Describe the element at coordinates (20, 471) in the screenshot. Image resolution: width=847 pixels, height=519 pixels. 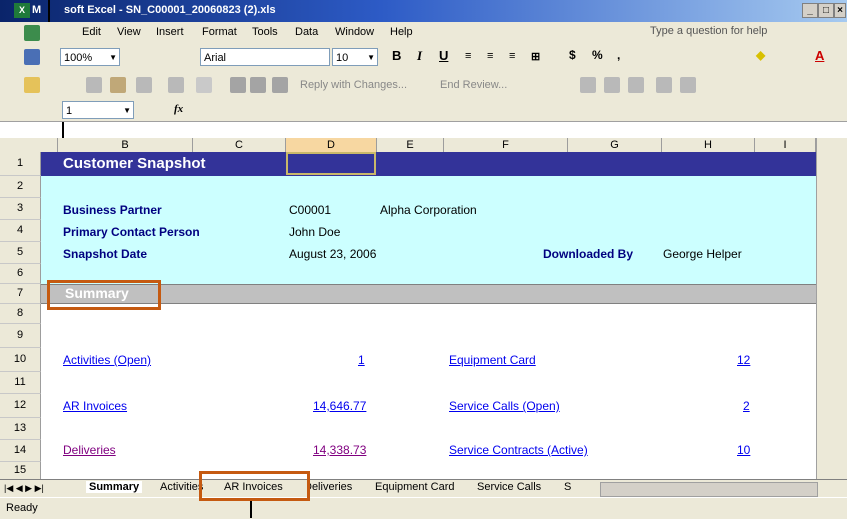
I see `row-header: 15` at that location.